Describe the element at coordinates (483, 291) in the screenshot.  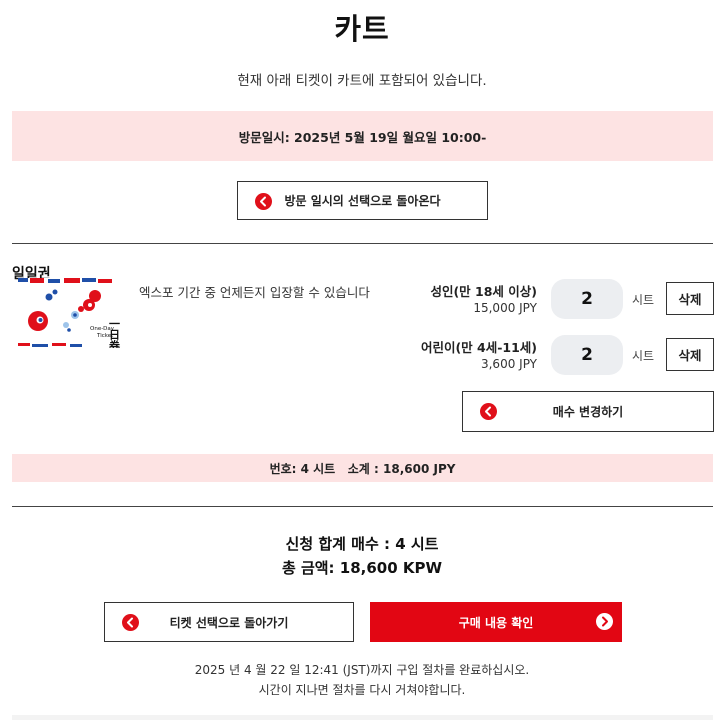
I see `price-category-label: 성인(만 18세 이상)` at that location.